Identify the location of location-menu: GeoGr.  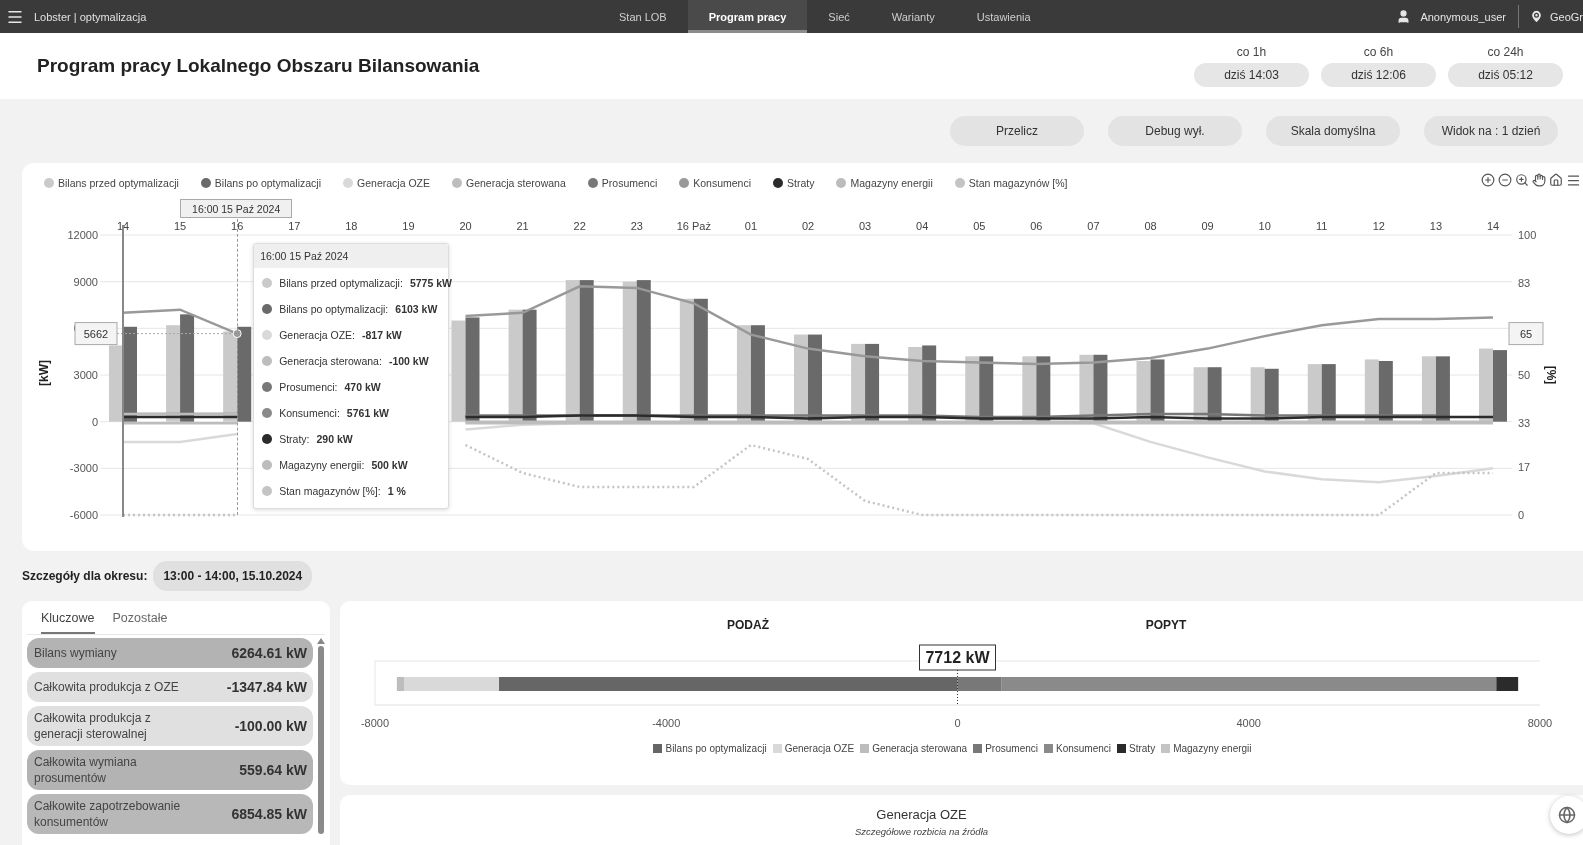
(1551, 16).